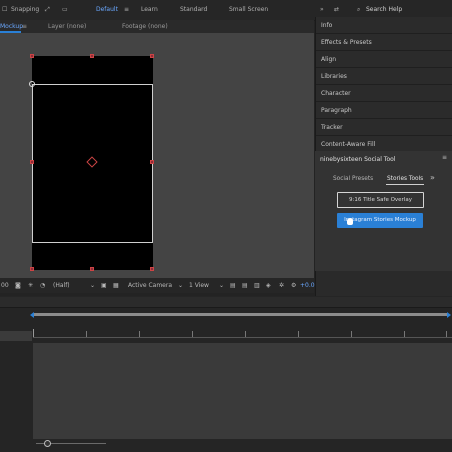 This screenshot has height=452, width=452. What do you see at coordinates (380, 200) in the screenshot?
I see `title-safe-overlay-button: 9:16 Title Safe Overlay` at bounding box center [380, 200].